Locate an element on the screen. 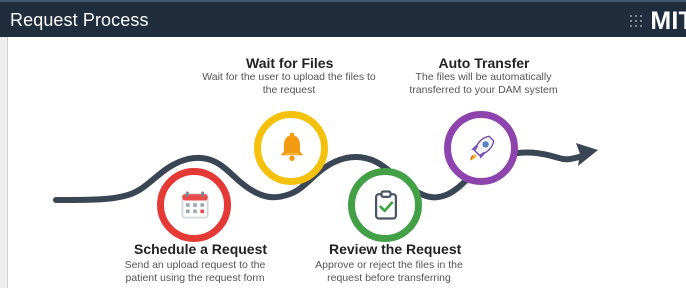  step-circle-review-the-request is located at coordinates (385, 205).